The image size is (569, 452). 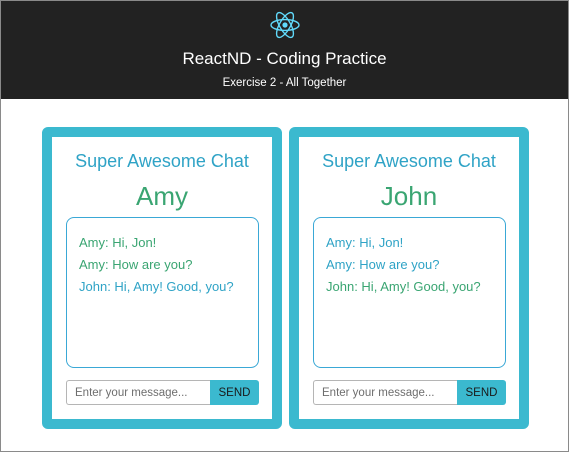 I want to click on react-atom-icon, so click(x=285, y=25).